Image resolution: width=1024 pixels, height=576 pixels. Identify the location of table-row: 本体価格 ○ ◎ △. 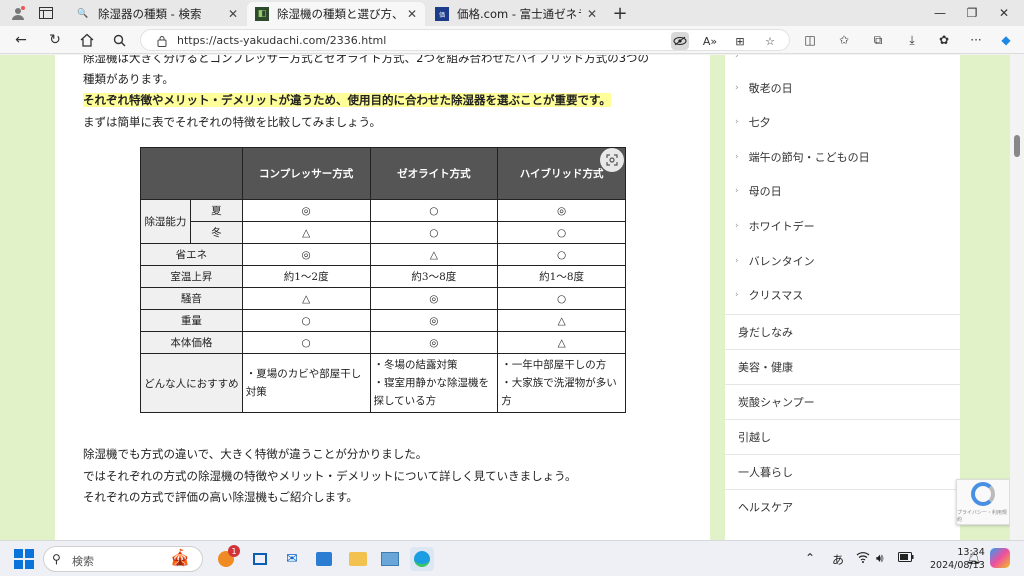
(383, 342).